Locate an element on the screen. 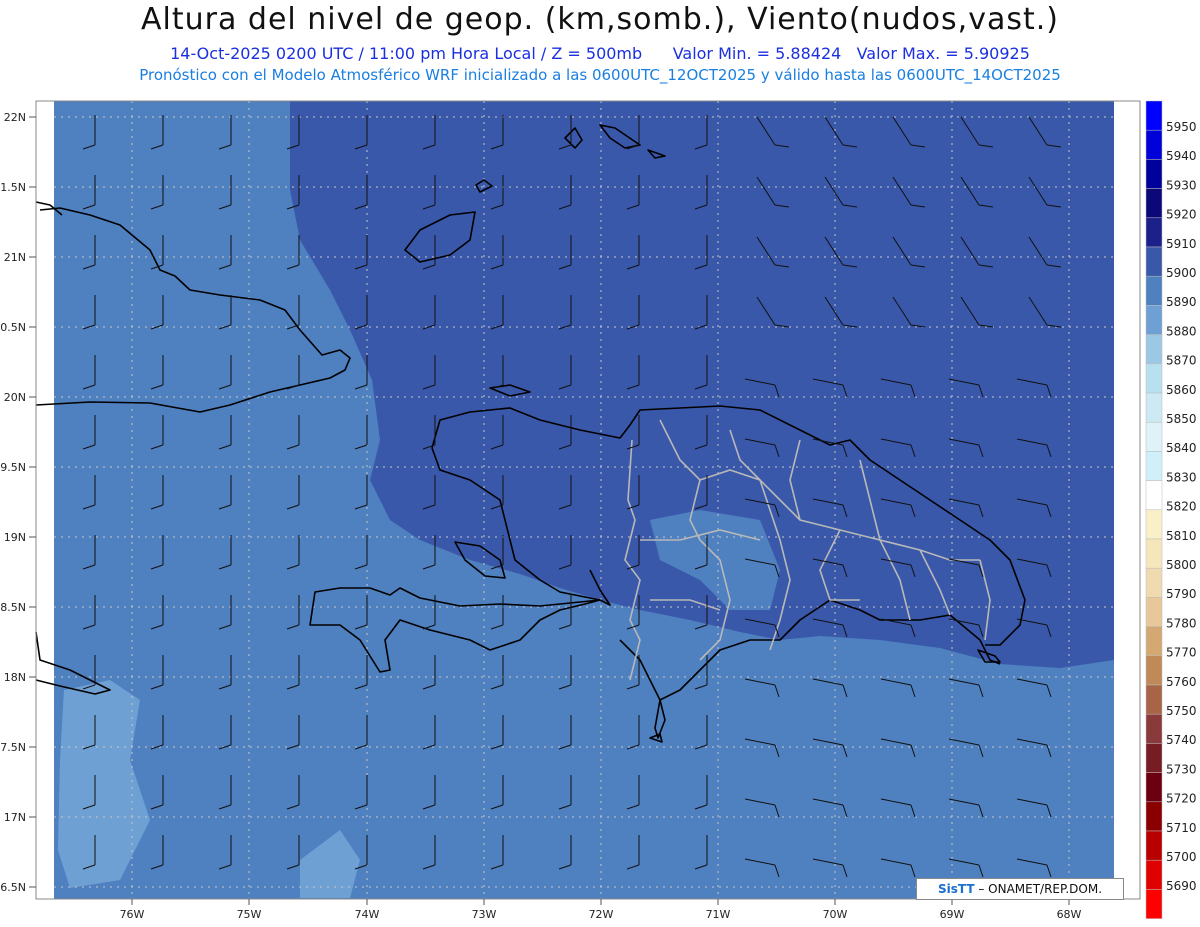 The width and height of the screenshot is (1200, 927). lat-label: 19N is located at coordinates (15, 537).